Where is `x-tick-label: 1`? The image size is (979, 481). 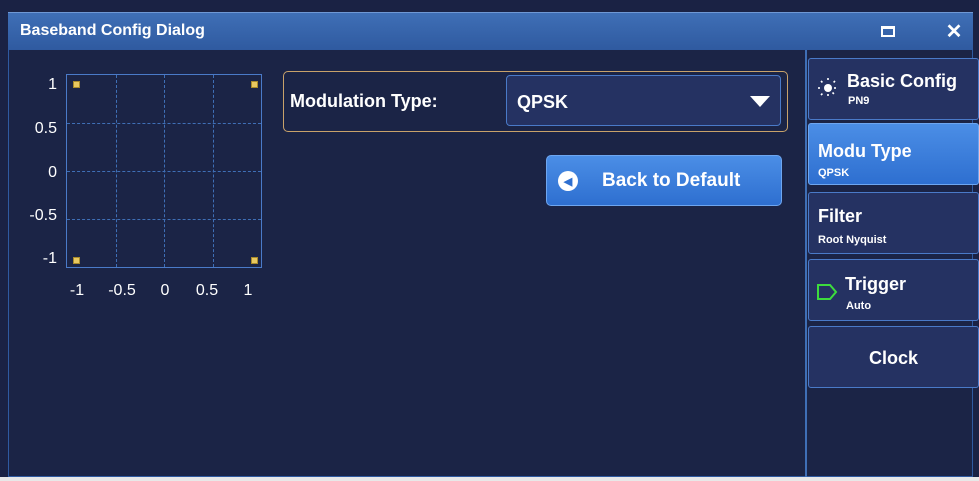
x-tick-label: 1 is located at coordinates (248, 290).